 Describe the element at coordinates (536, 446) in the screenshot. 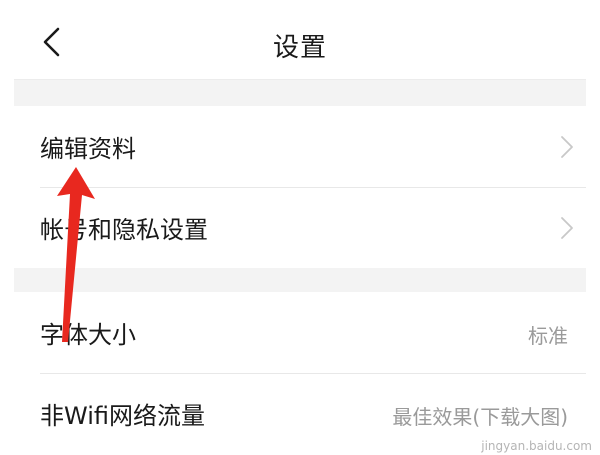

I see `watermark: jingyan.baidu.com` at that location.